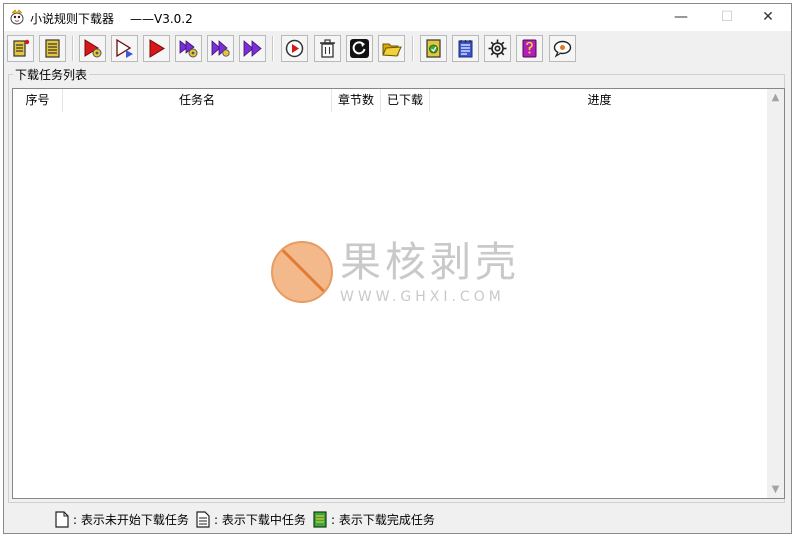 The height and width of the screenshot is (537, 795). I want to click on help-book-icon, so click(529, 48).